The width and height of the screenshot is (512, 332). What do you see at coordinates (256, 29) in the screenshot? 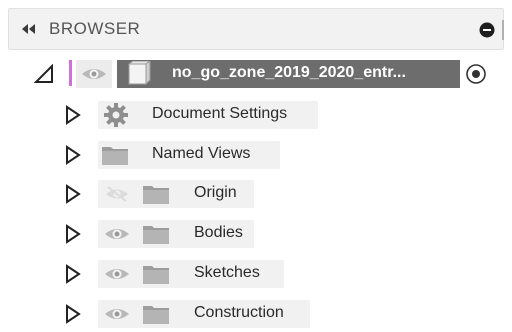
I see `browser-panel-header: BROWSER` at bounding box center [256, 29].